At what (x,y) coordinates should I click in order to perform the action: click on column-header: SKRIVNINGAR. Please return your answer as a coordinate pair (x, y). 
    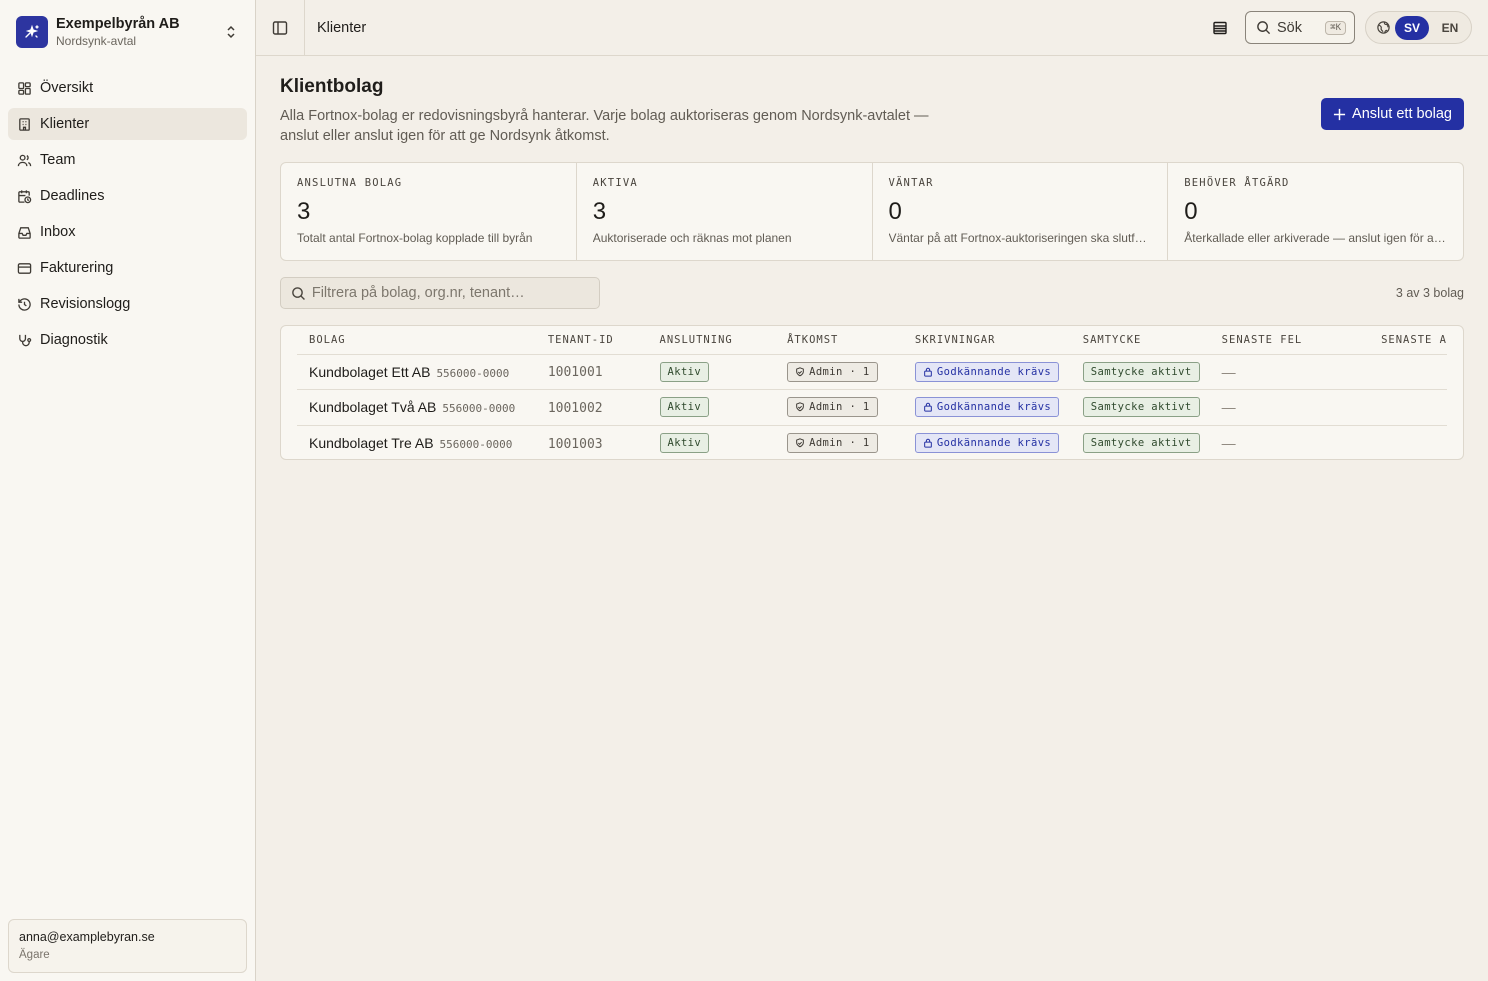
    Looking at the image, I should click on (986, 340).